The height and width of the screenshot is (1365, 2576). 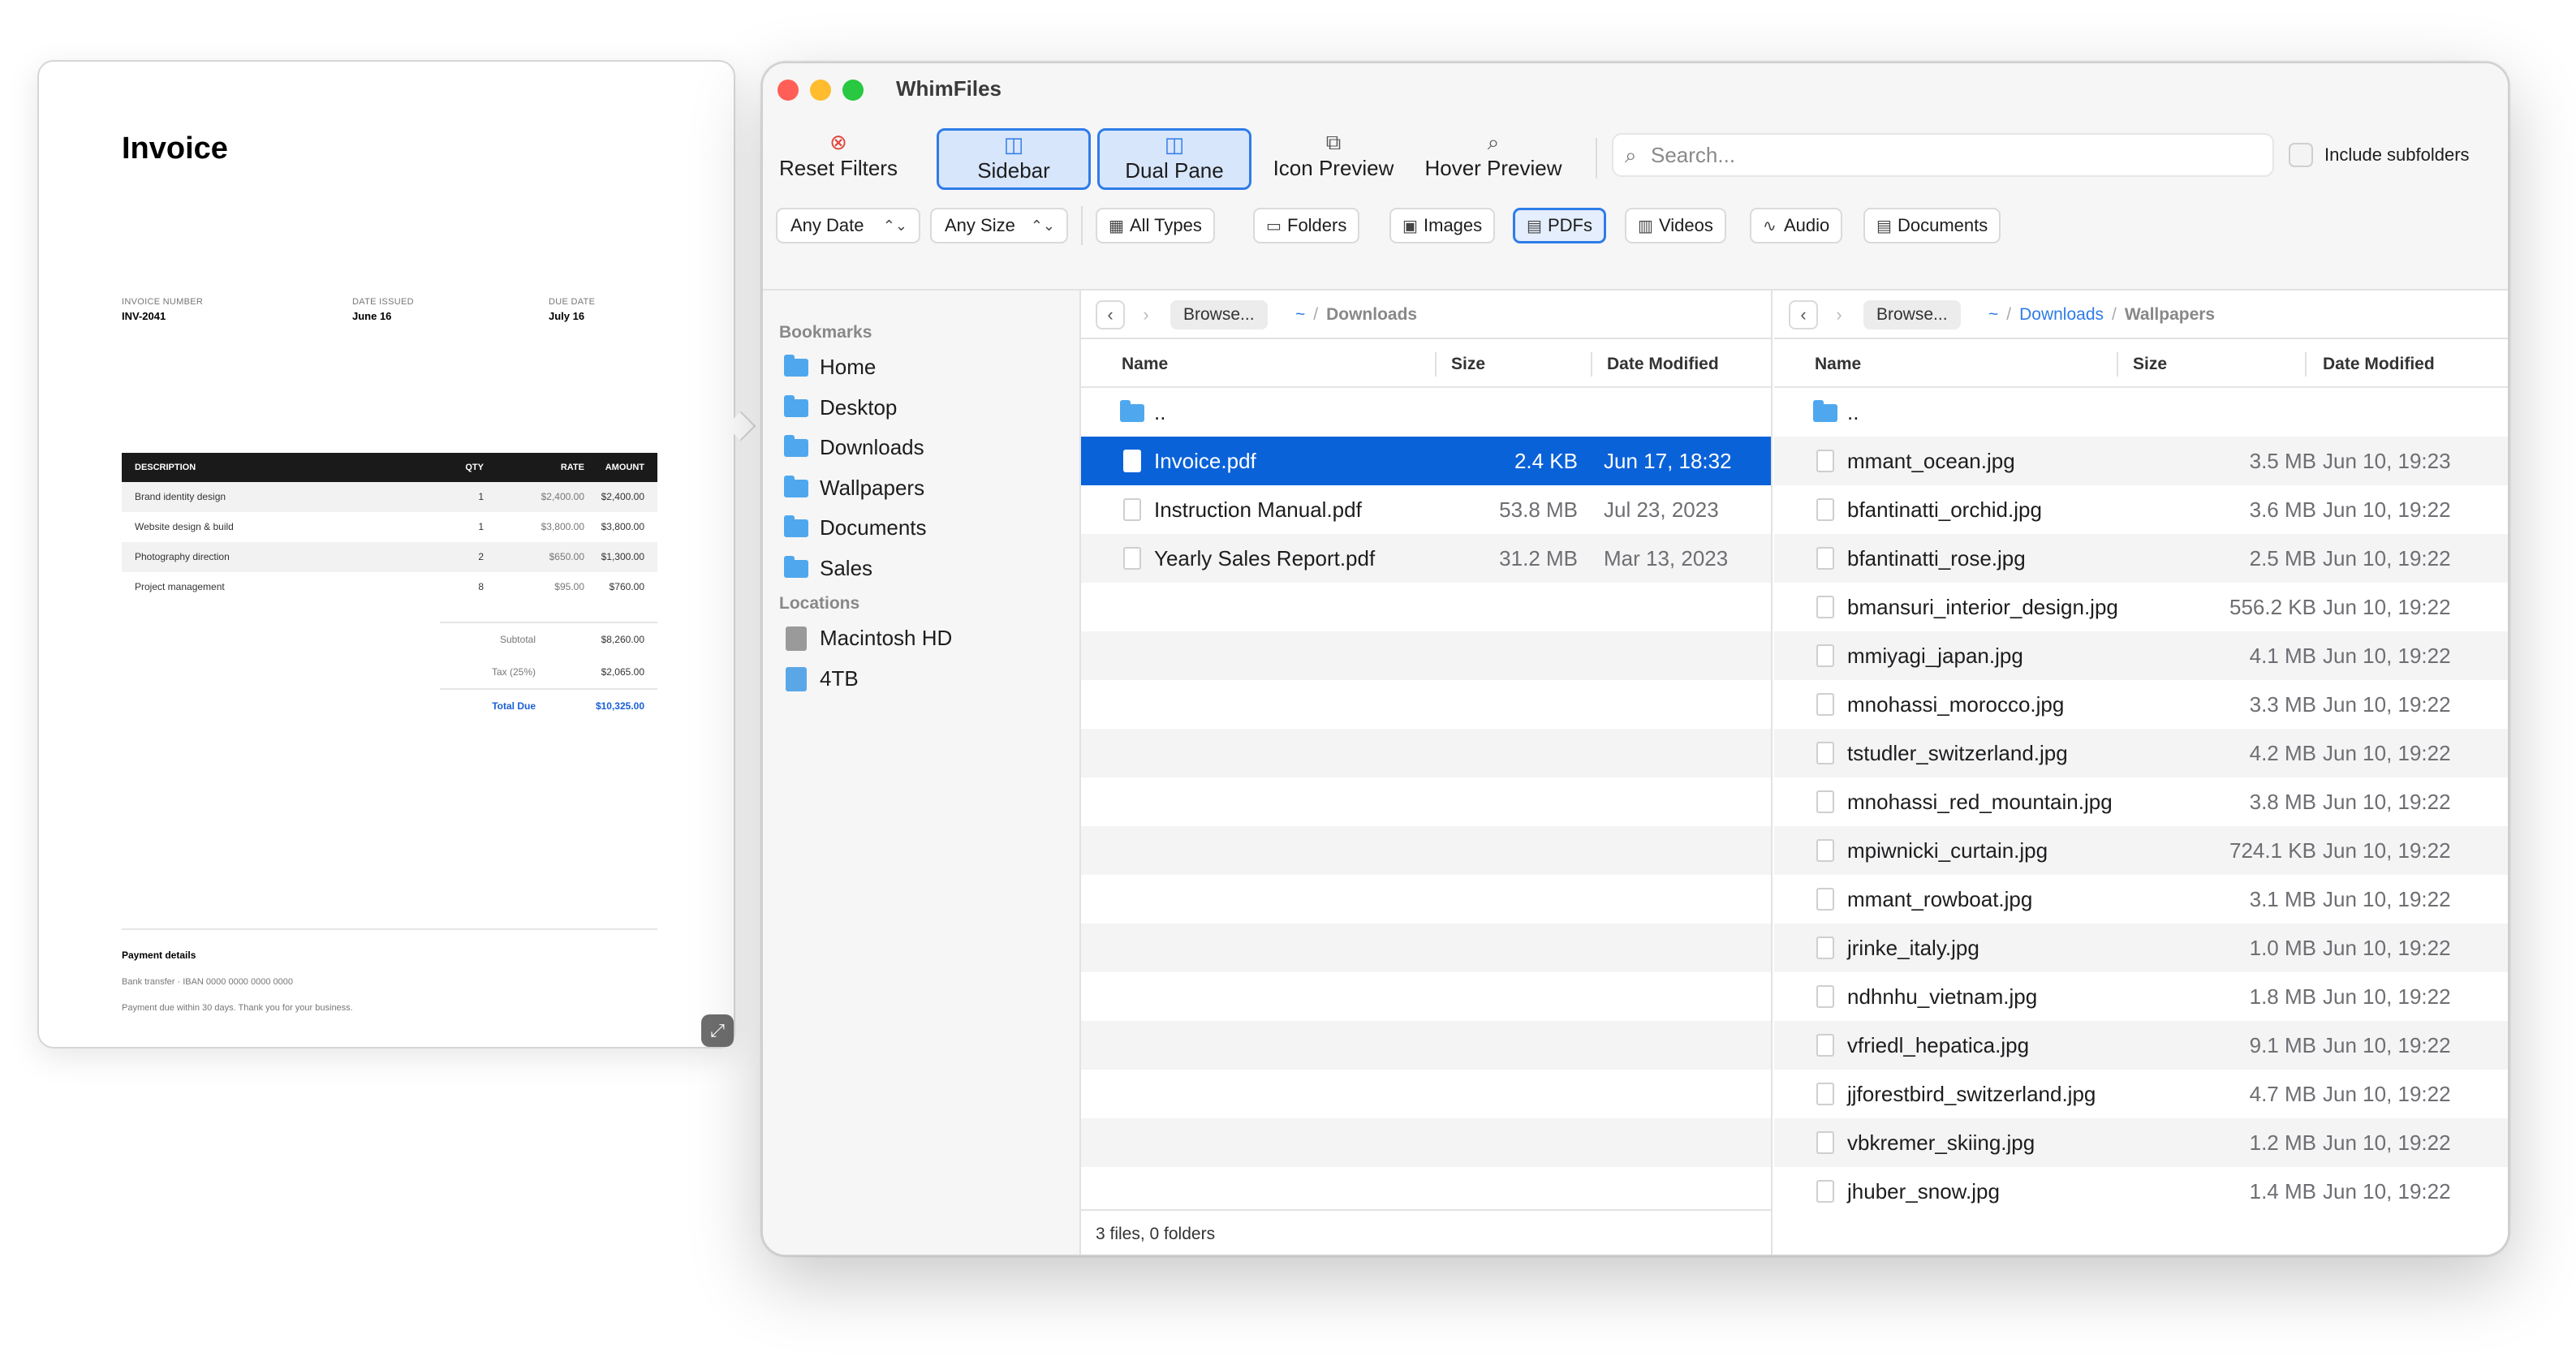 What do you see at coordinates (163, 302) in the screenshot?
I see `meta-label: INVOICE NUMBER` at bounding box center [163, 302].